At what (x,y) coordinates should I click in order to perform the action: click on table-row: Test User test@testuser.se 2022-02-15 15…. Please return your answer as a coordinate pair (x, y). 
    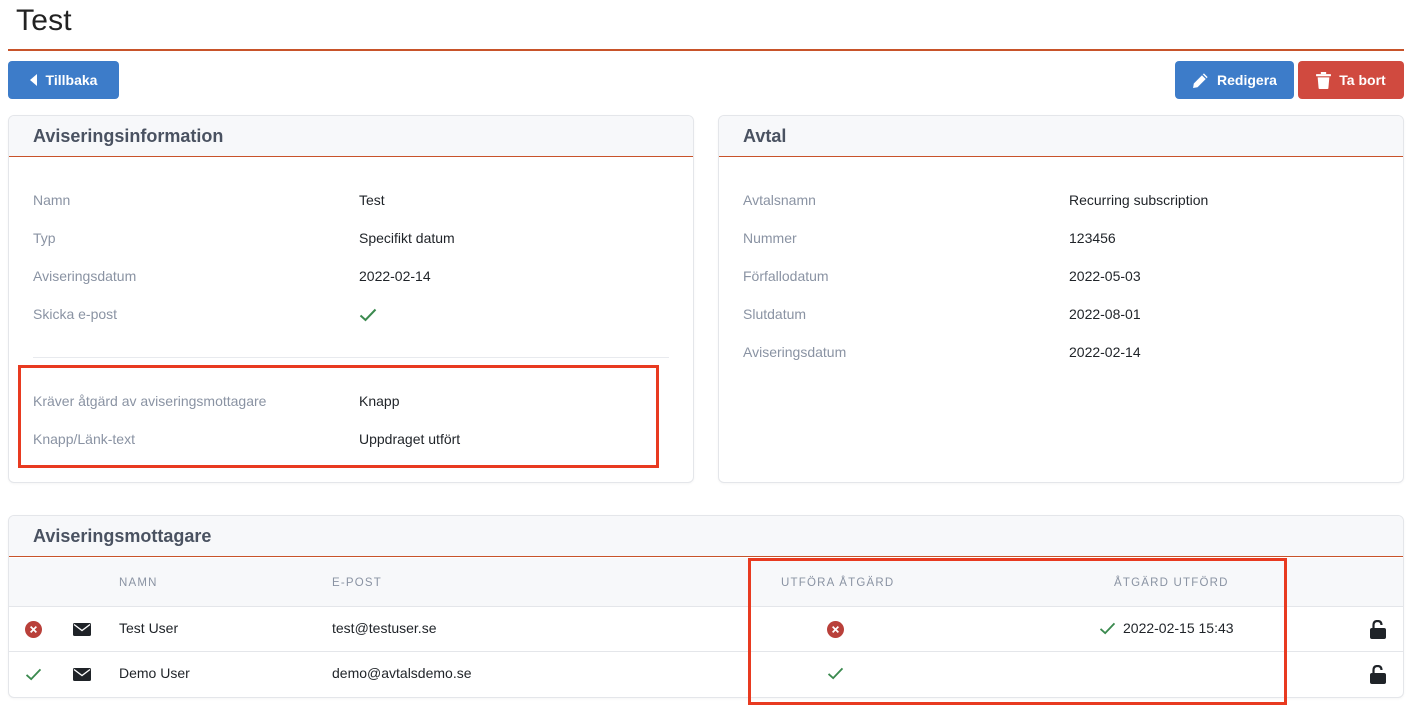
    Looking at the image, I should click on (706, 629).